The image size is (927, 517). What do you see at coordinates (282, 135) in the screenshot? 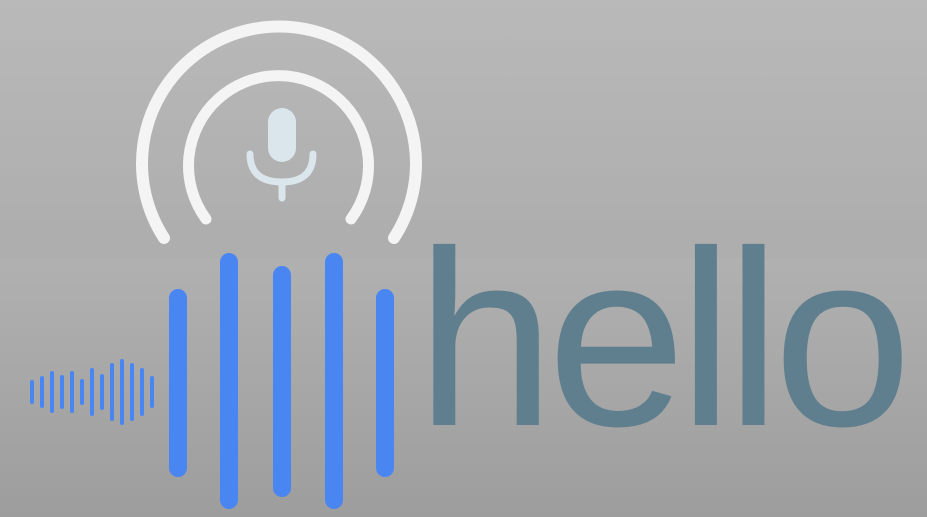
I see `microphone-capsule` at bounding box center [282, 135].